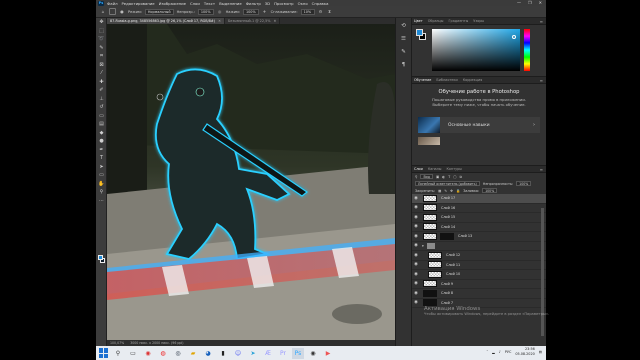 The image size is (640, 360). Describe the element at coordinates (527, 50) in the screenshot. I see `hue-slider` at that location.